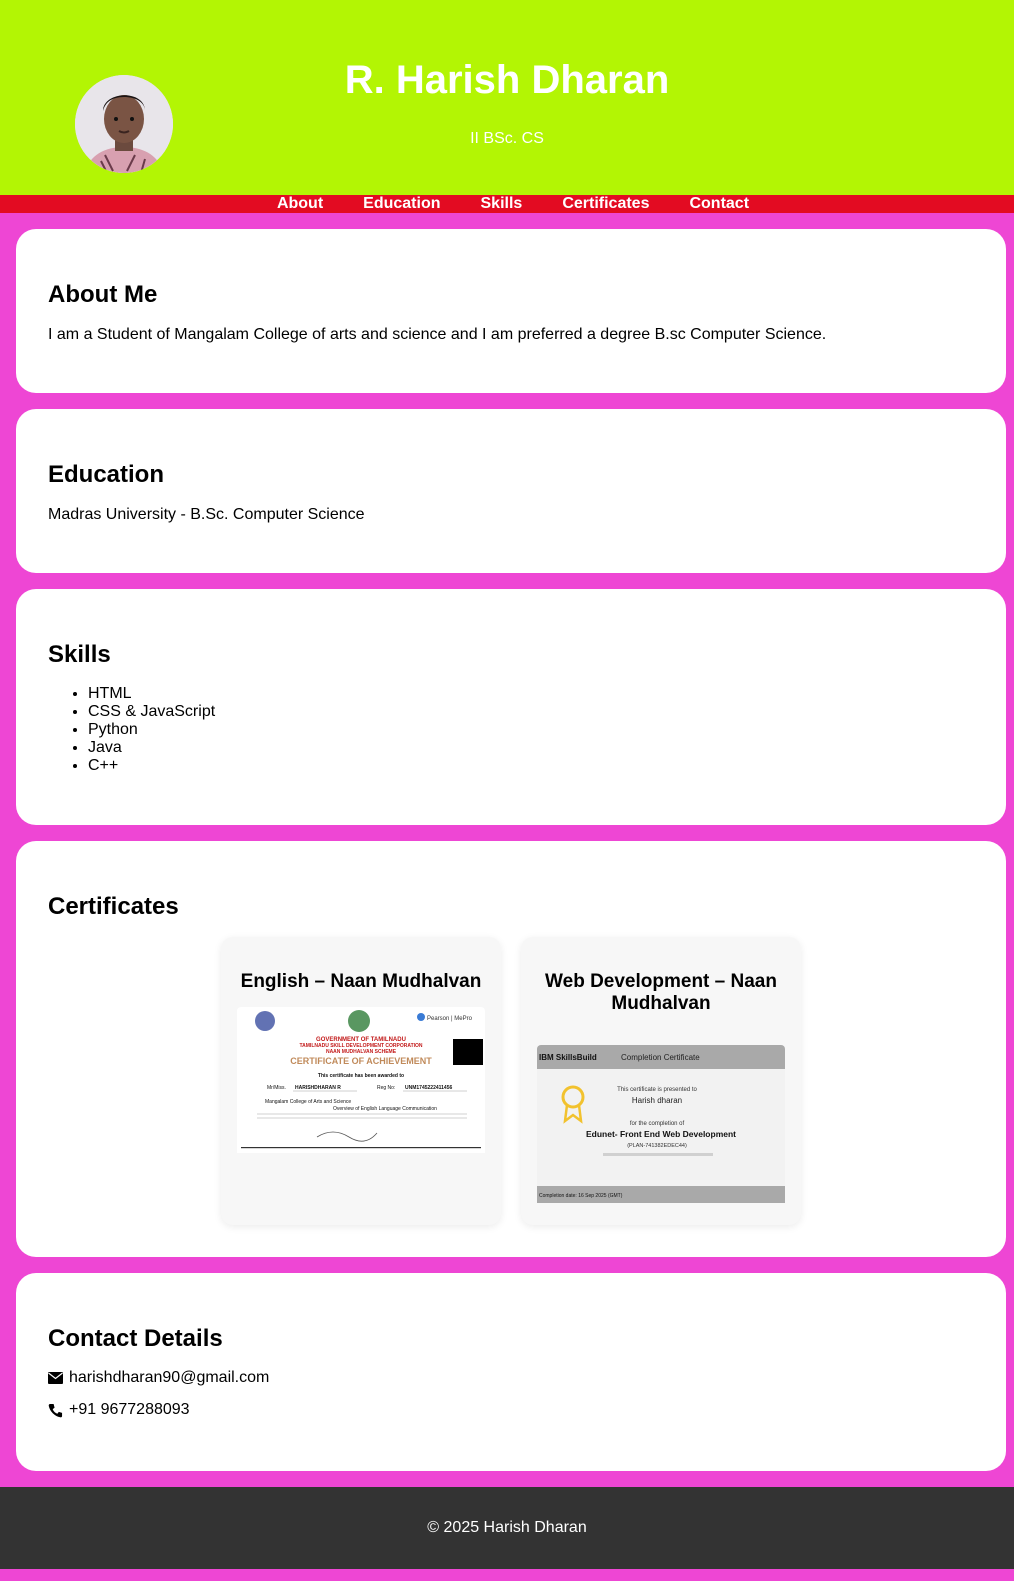 The width and height of the screenshot is (1014, 1581). What do you see at coordinates (531, 748) in the screenshot?
I see `skill-item: Java` at bounding box center [531, 748].